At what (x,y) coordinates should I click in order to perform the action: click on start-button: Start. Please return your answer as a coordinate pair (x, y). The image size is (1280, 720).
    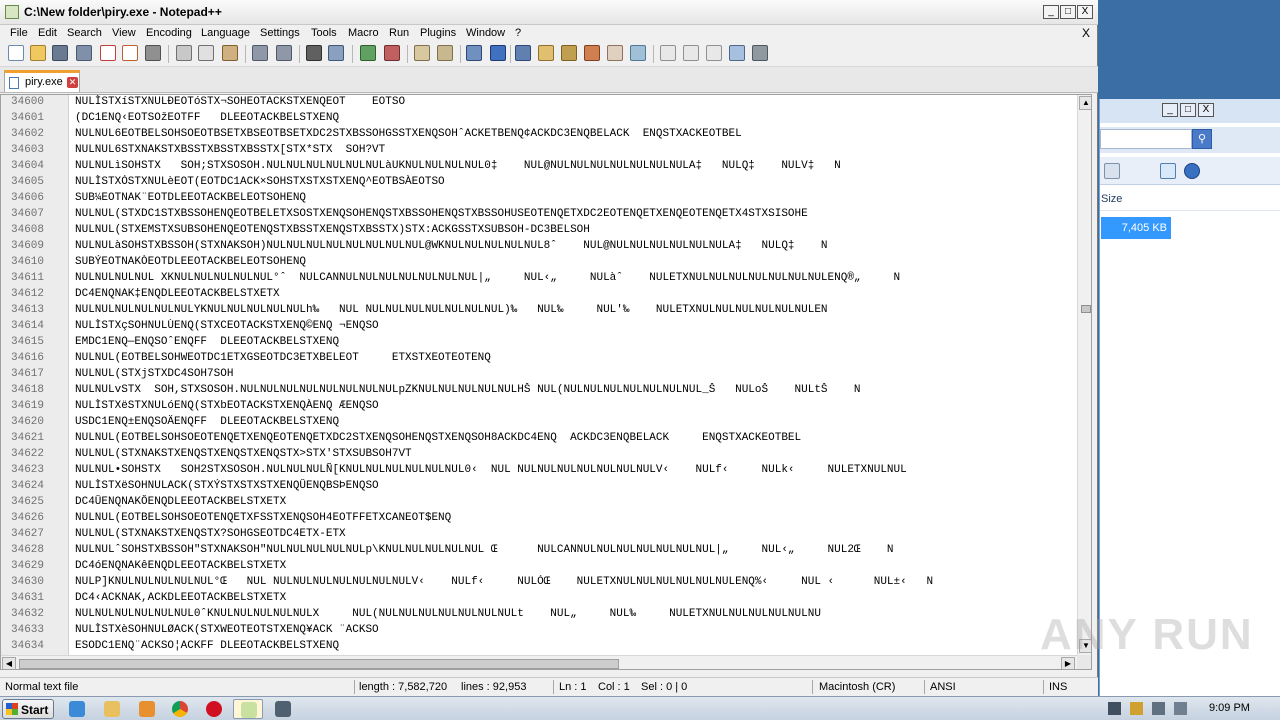
    Looking at the image, I should click on (28, 709).